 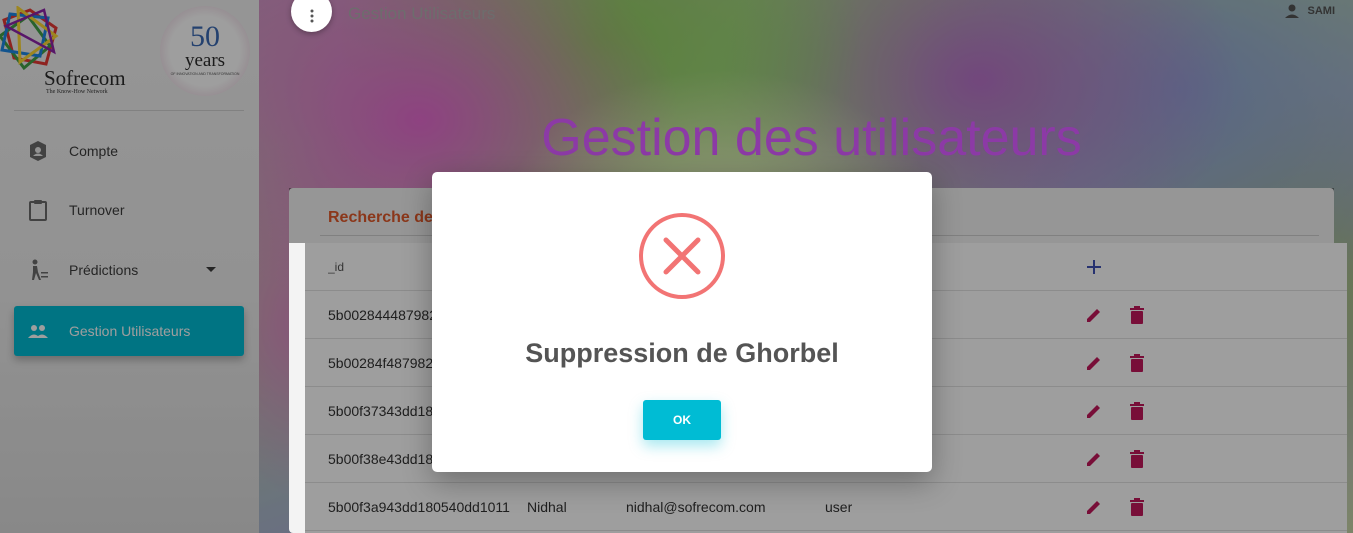 I want to click on page-title: Gestion Utilisateurs, so click(x=422, y=13).